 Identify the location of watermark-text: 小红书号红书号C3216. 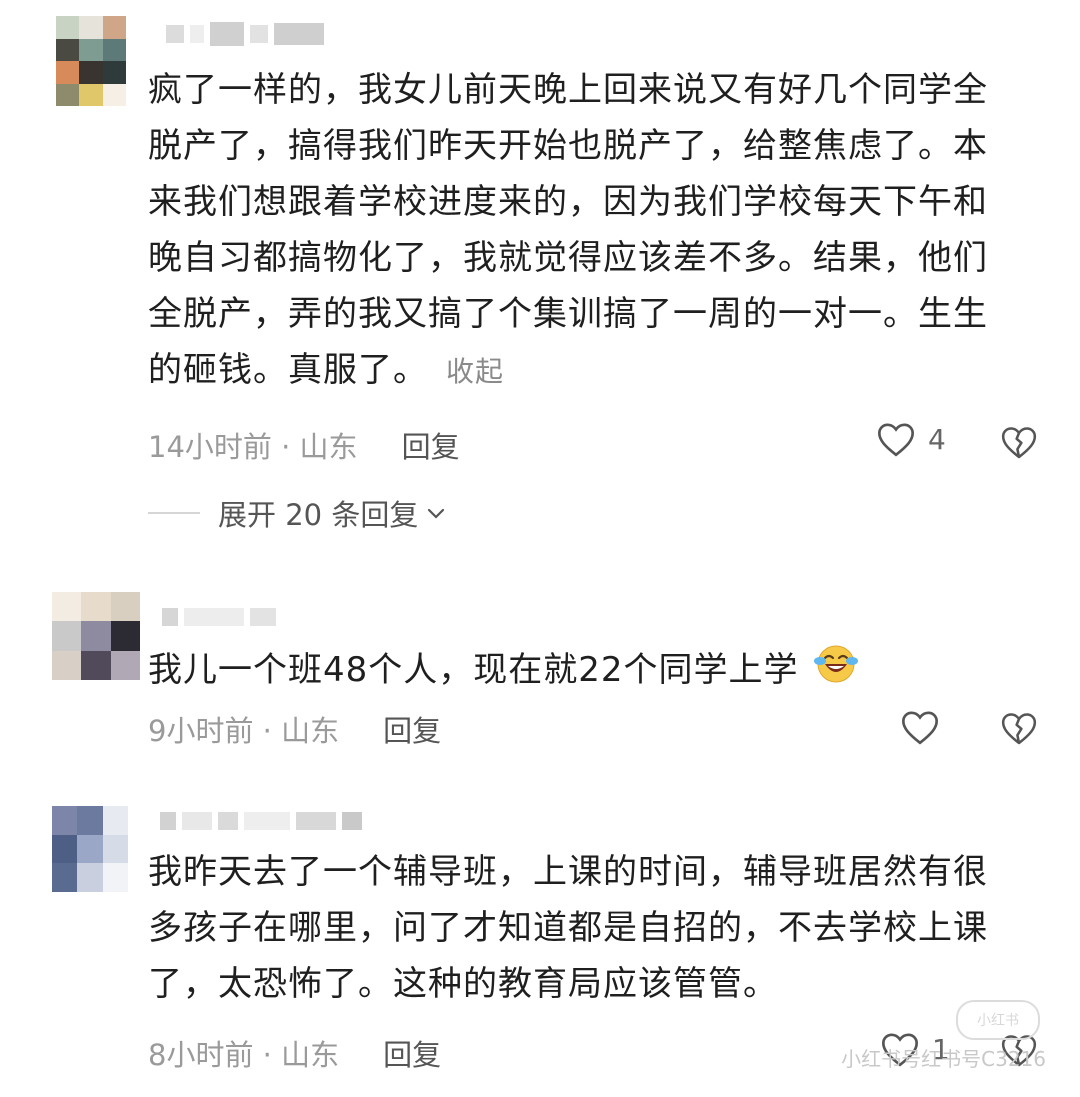
(943, 1059).